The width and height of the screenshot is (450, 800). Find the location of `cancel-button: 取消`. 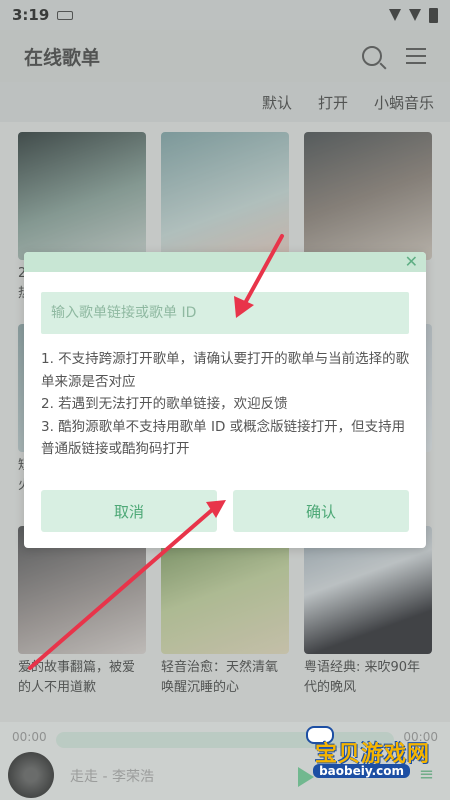

cancel-button: 取消 is located at coordinates (129, 511).